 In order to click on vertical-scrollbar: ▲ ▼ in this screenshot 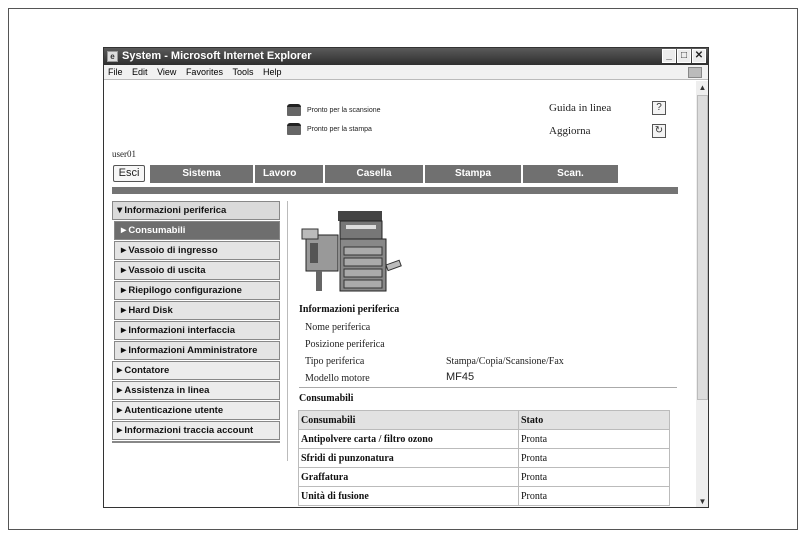, I will do `click(701, 294)`.